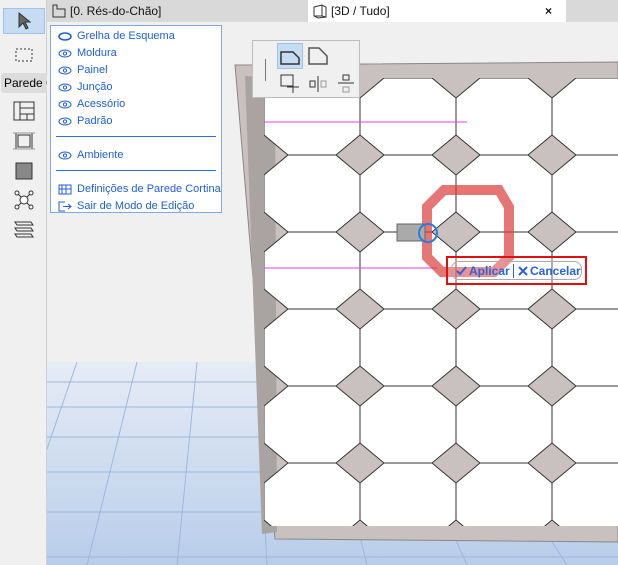  Describe the element at coordinates (523, 270) in the screenshot. I see `x-icon` at that location.